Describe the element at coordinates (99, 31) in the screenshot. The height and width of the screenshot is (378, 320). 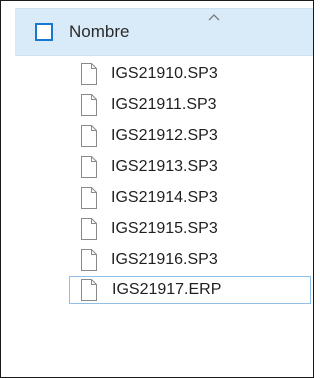
I see `column-header-label: Nombre` at that location.